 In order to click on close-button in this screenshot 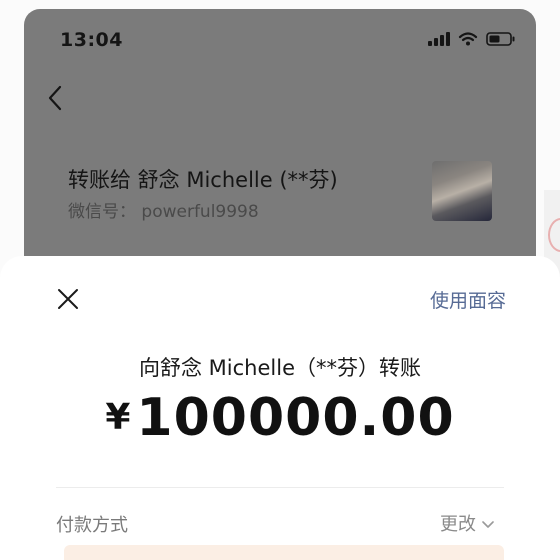, I will do `click(68, 299)`.